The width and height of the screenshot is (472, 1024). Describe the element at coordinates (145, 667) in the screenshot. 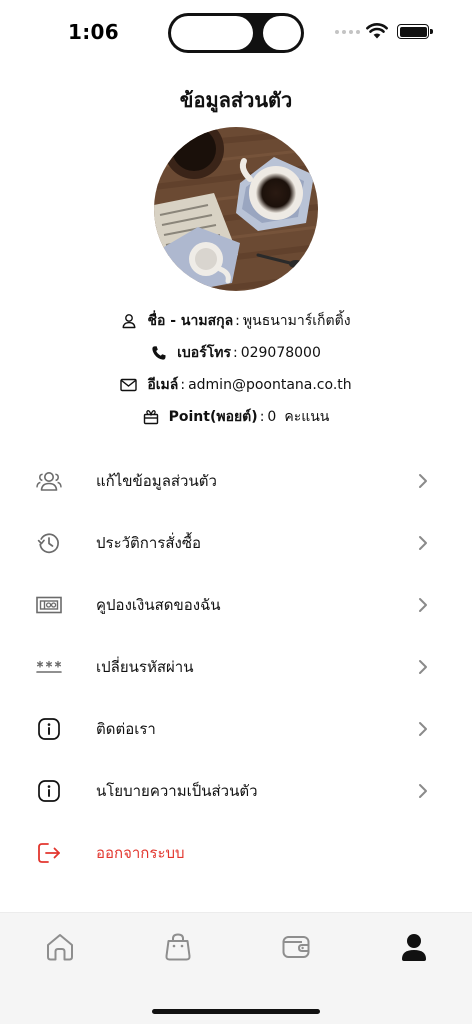

I see `menu-item-label: เปลี่ยนรหัสผ่าน` at that location.